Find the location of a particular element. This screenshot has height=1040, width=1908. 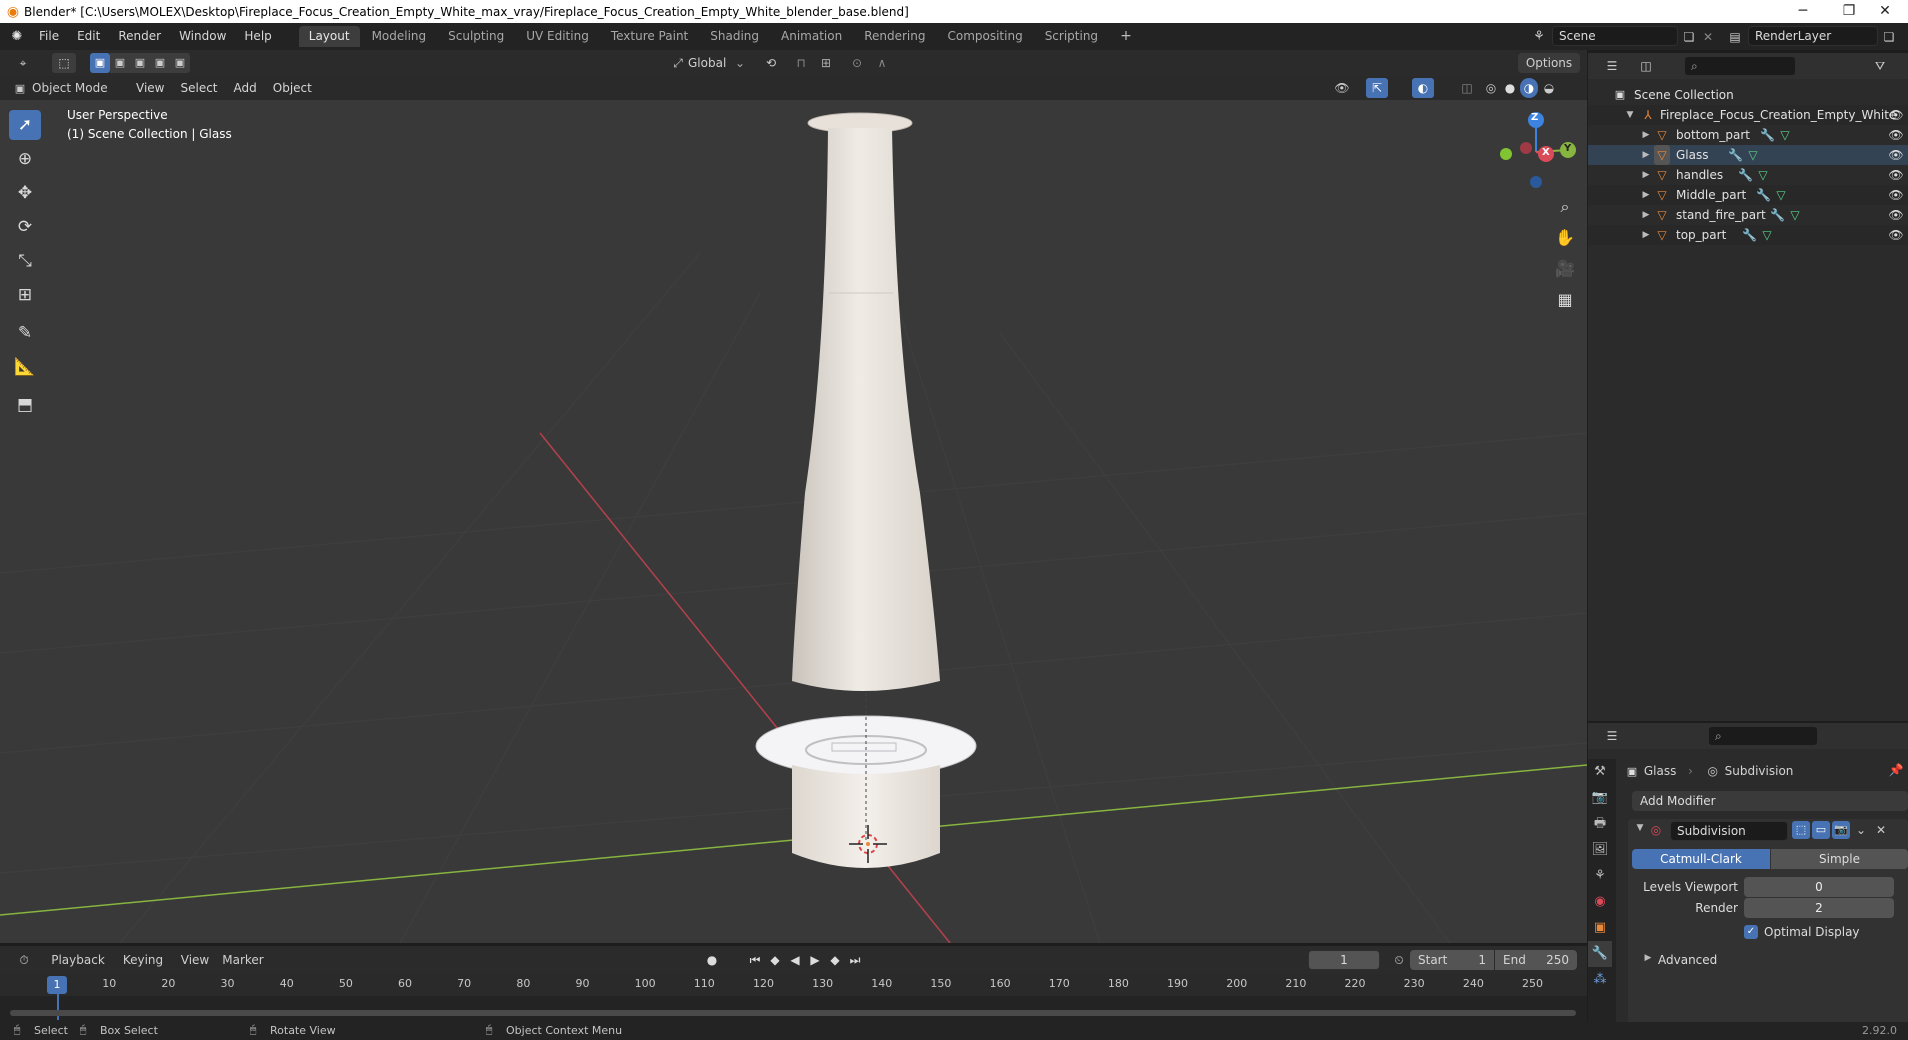

camera-view-icon: 🎥 is located at coordinates (1565, 269).